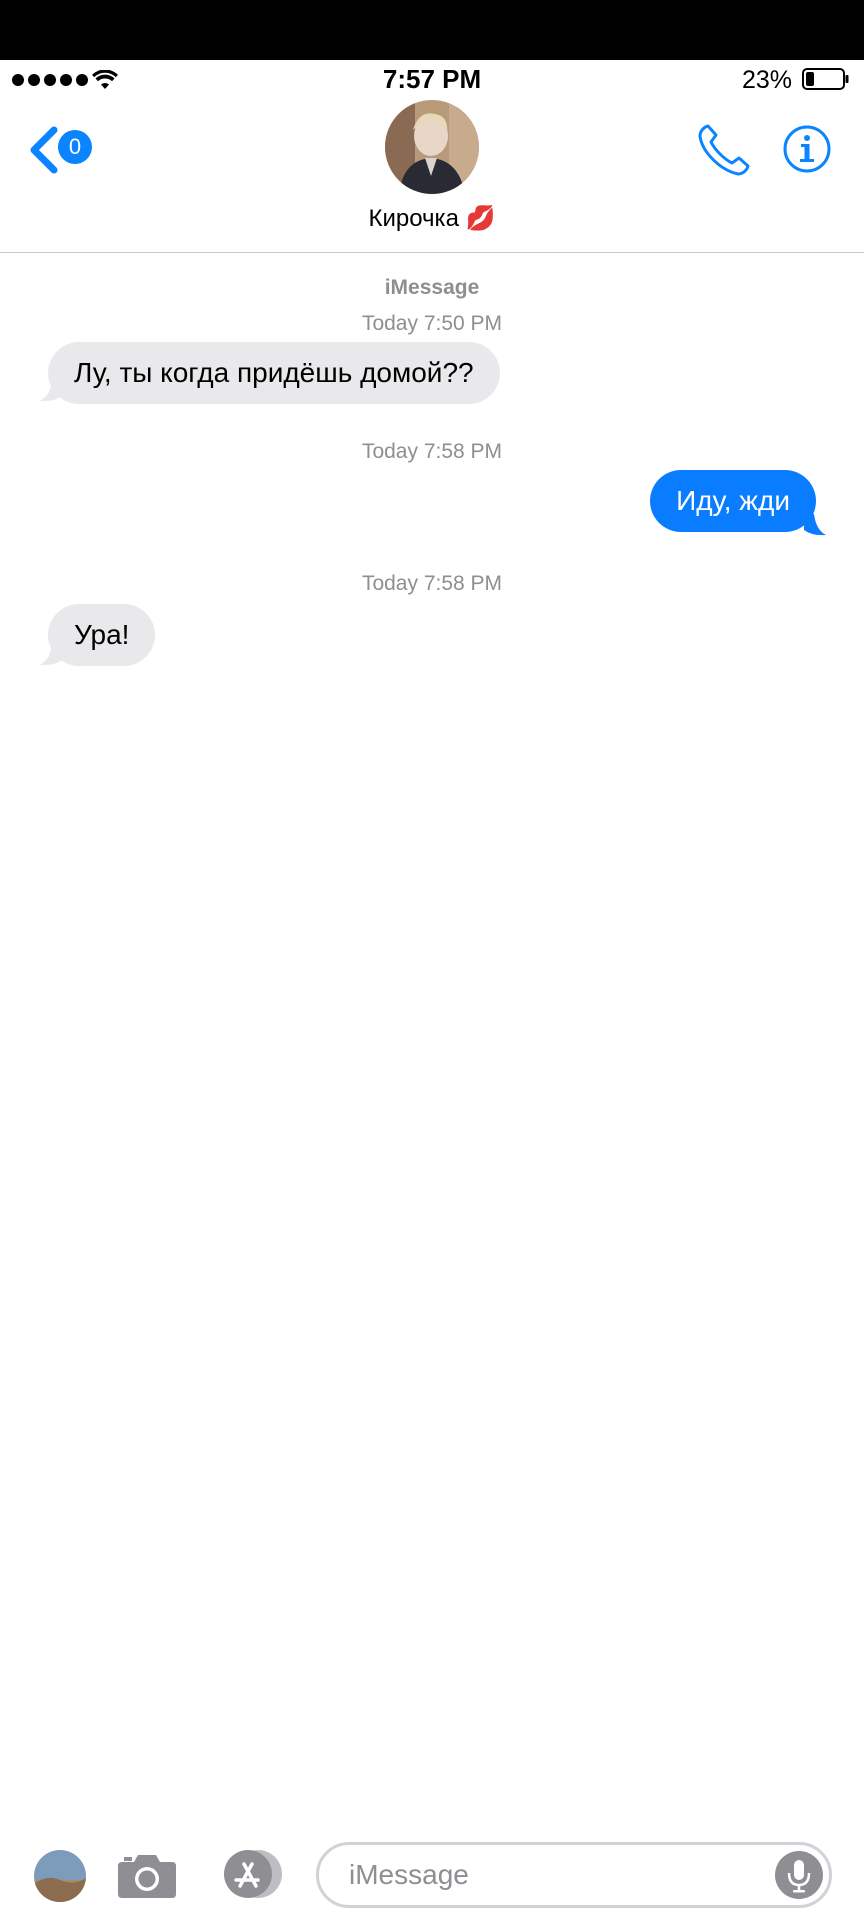 The image size is (864, 1920). What do you see at coordinates (102, 635) in the screenshot?
I see `incoming-message-bubble: Ура!` at bounding box center [102, 635].